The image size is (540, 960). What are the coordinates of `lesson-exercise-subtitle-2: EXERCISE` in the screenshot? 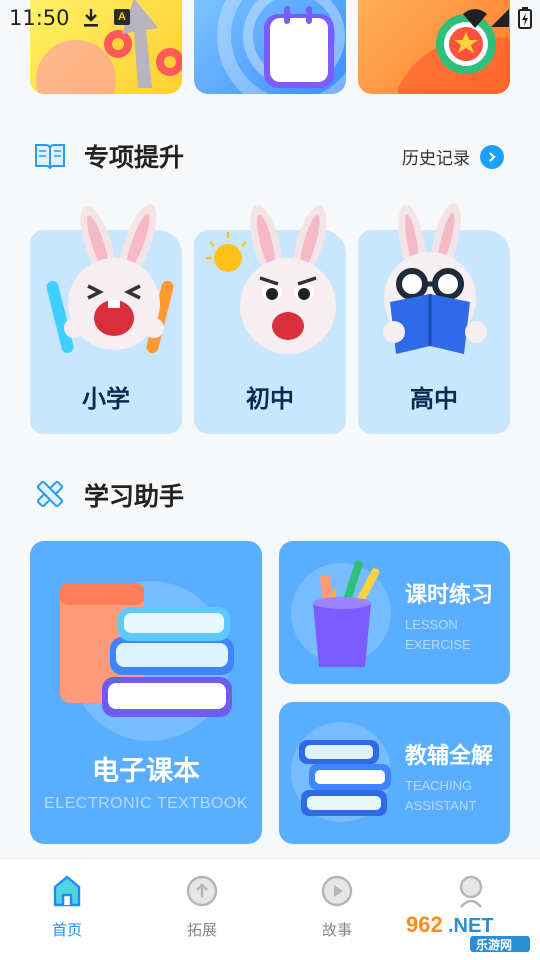 It's located at (438, 644).